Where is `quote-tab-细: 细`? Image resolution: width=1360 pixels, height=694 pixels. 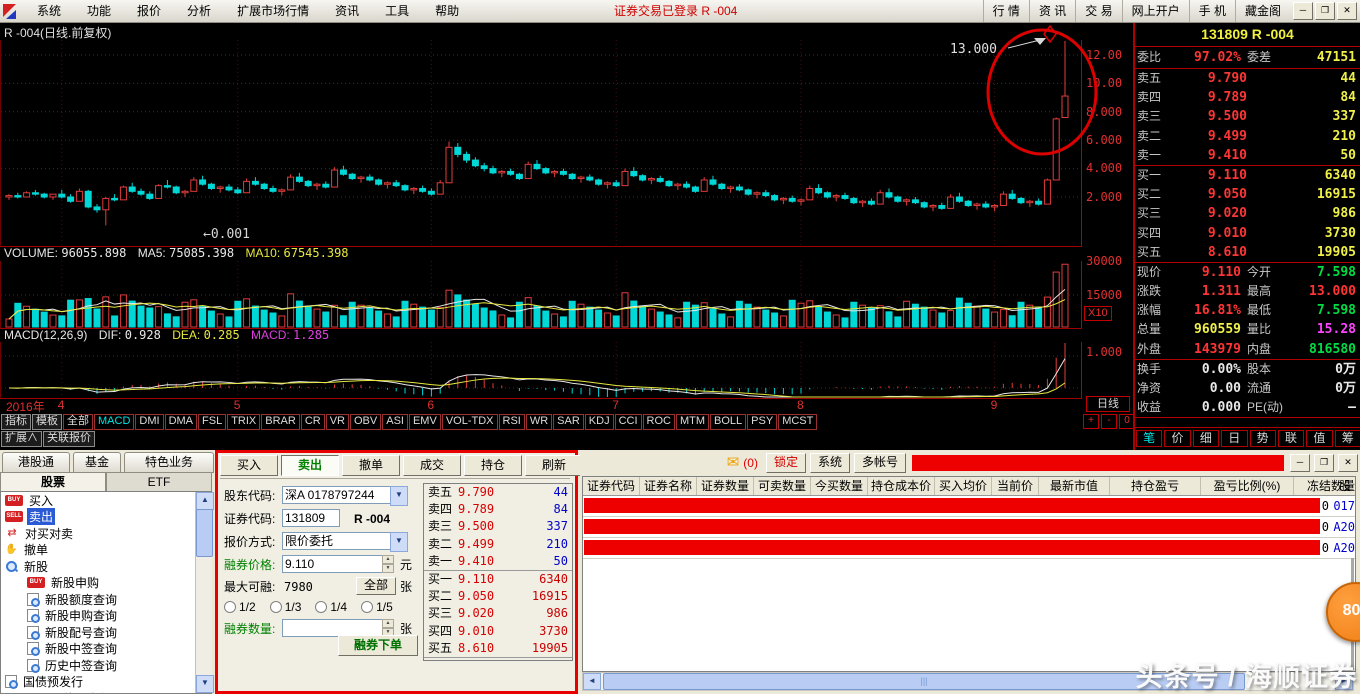 quote-tab-细: 细 is located at coordinates (1206, 438).